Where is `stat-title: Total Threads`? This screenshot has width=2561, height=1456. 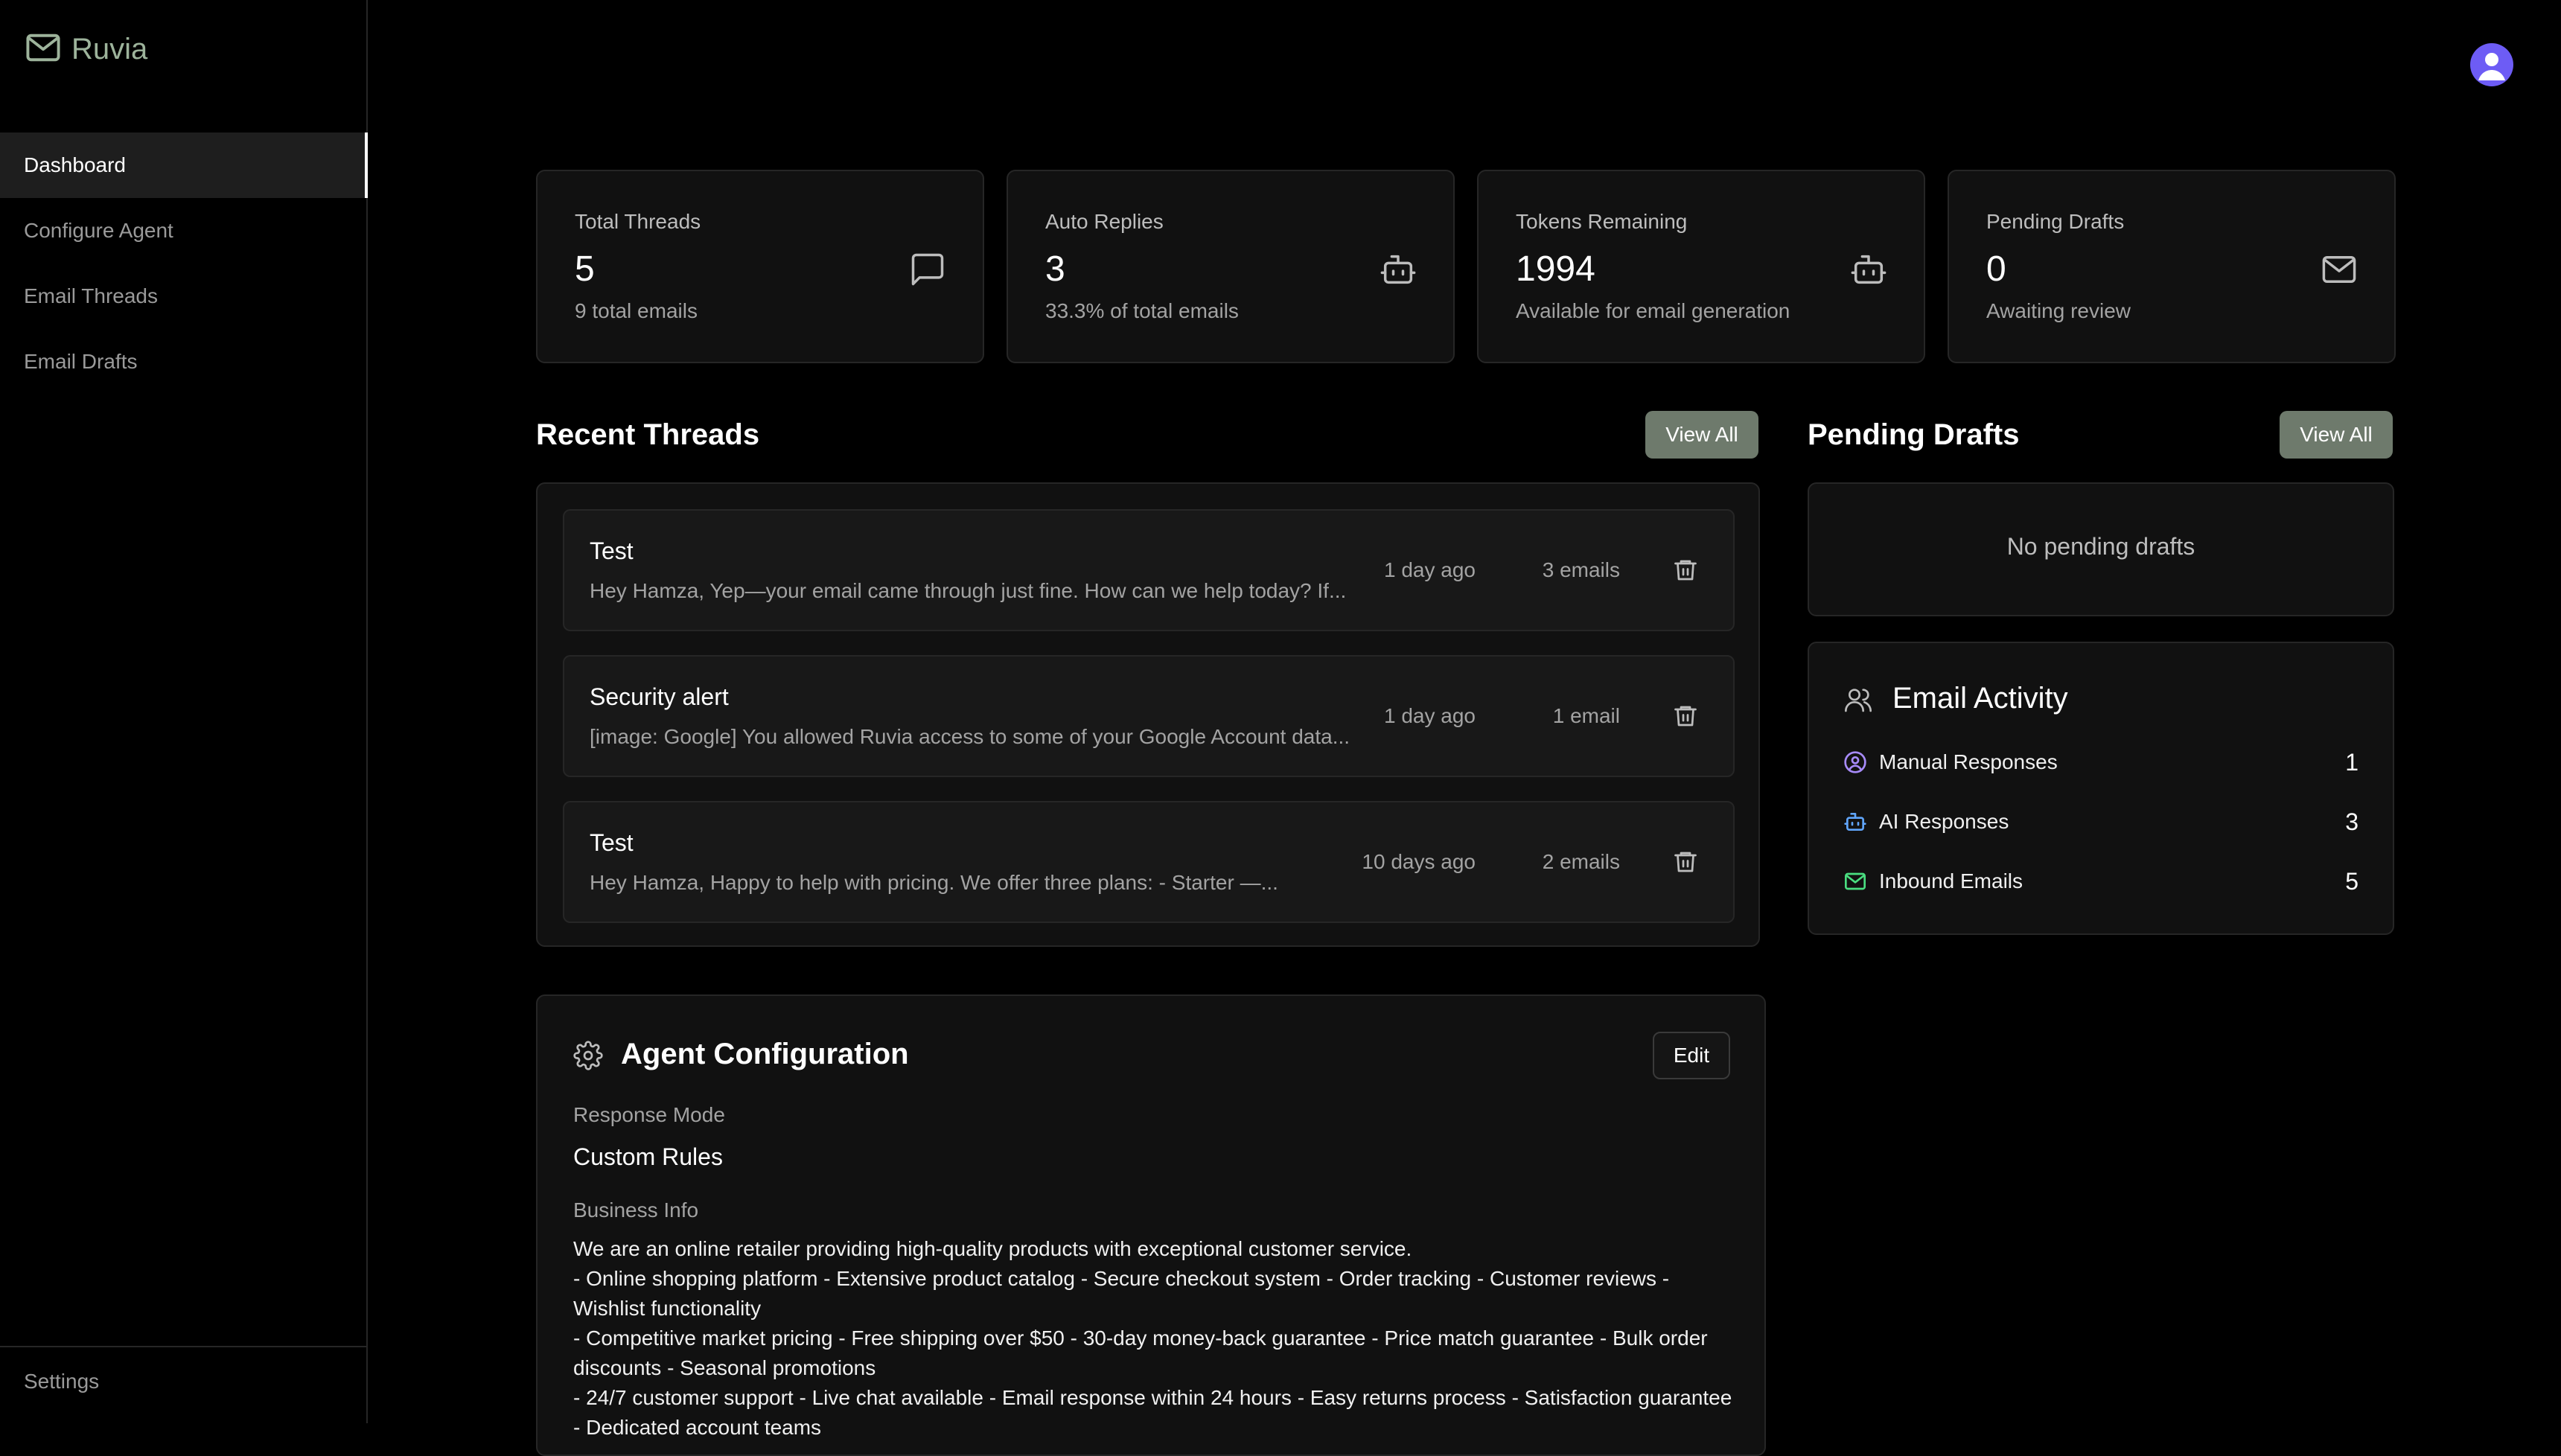 stat-title: Total Threads is located at coordinates (638, 221).